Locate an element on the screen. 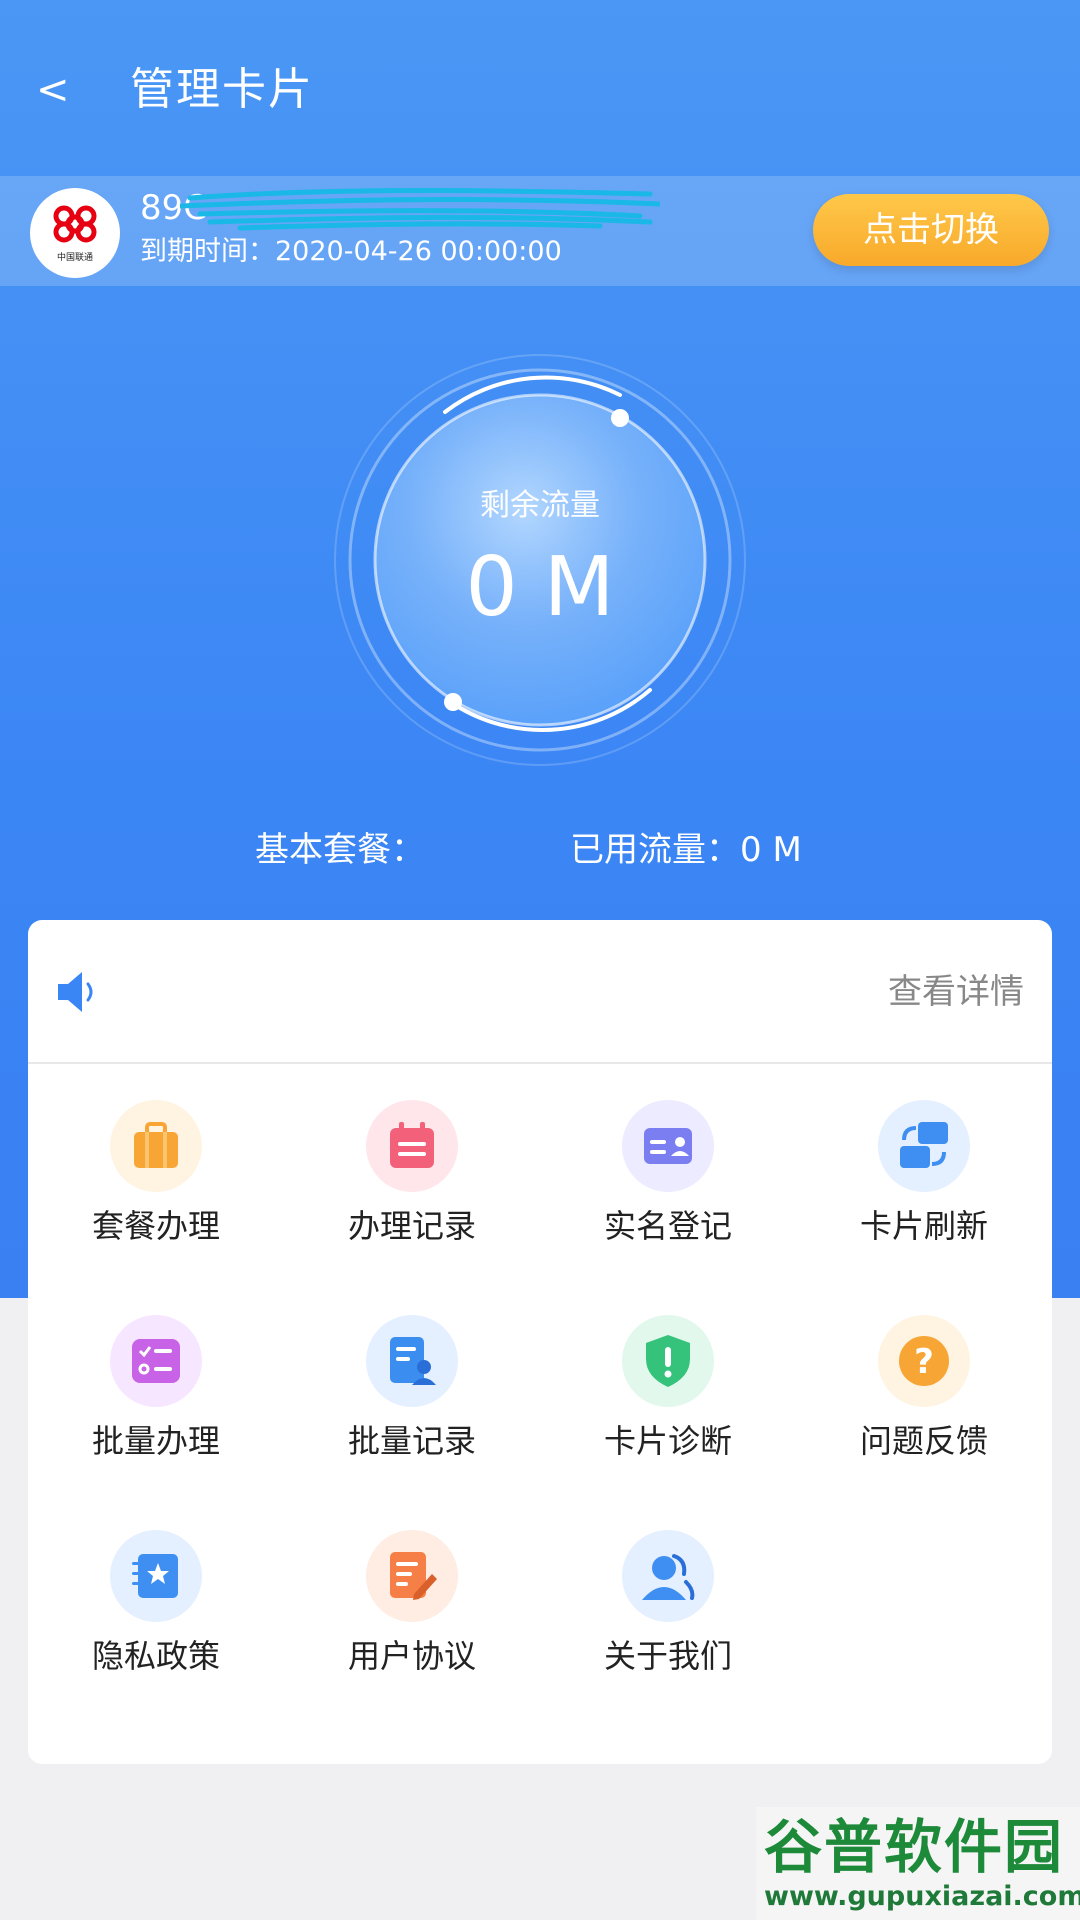 The width and height of the screenshot is (1080, 1920). watermark: 谷普软件园 www.gupuxiazai.com is located at coordinates (918, 1863).